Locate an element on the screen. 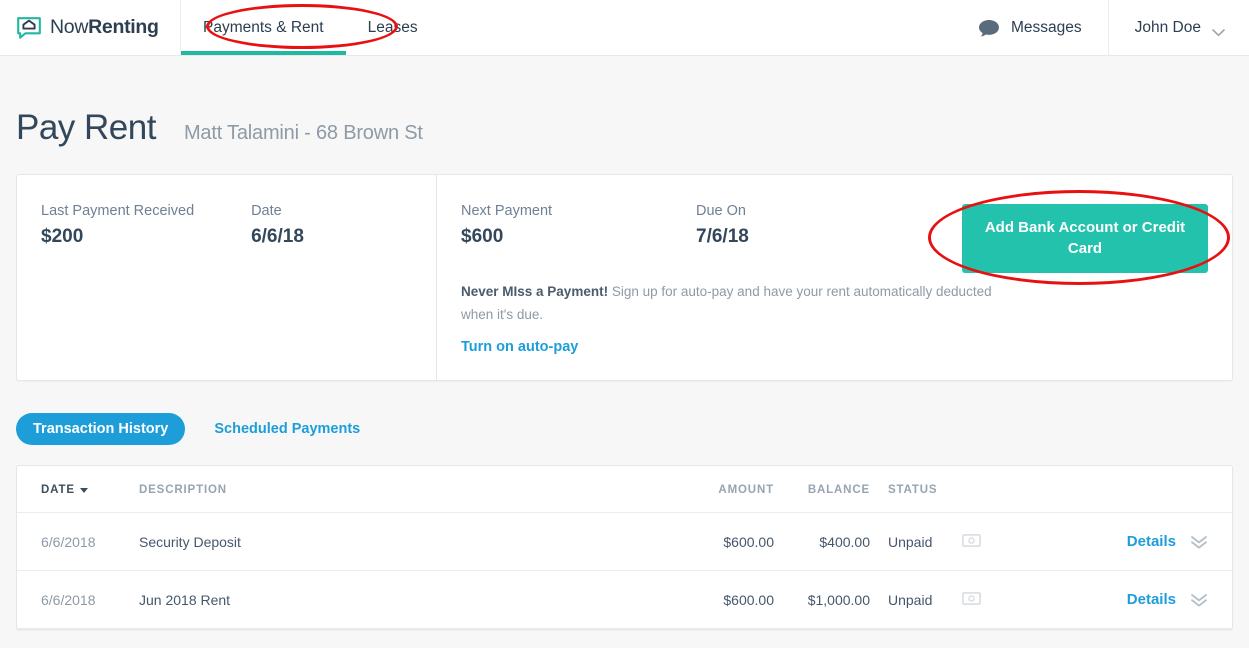 Image resolution: width=1249 pixels, height=648 pixels. brand-name: NowRenting is located at coordinates (104, 27).